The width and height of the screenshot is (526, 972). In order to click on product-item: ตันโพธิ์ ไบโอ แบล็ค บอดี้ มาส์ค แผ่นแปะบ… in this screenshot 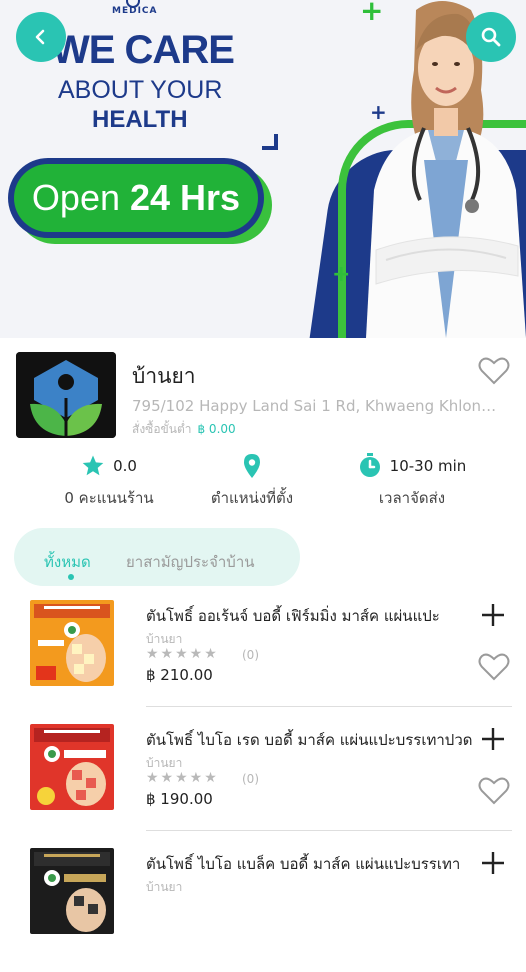, I will do `click(263, 910)`.